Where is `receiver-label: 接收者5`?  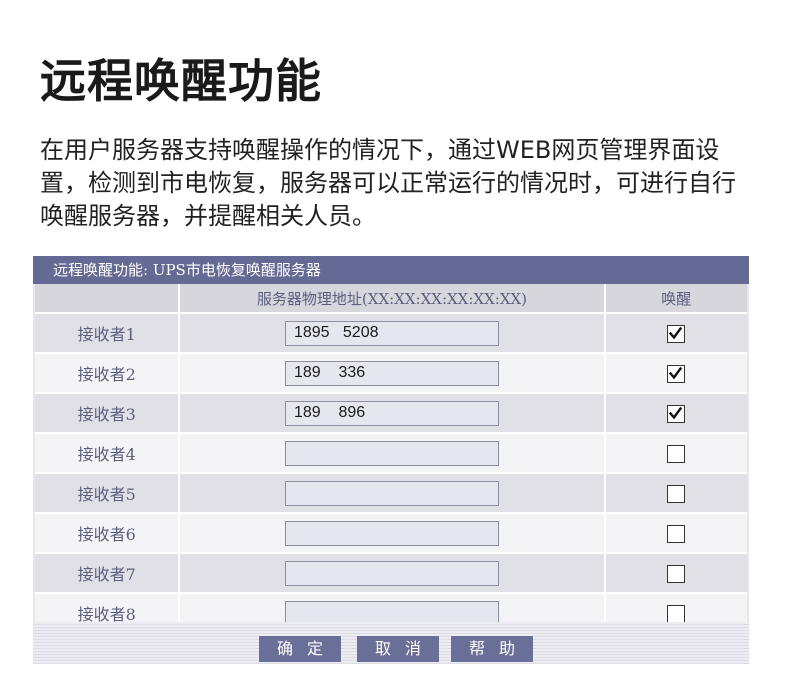 receiver-label: 接收者5 is located at coordinates (106, 494).